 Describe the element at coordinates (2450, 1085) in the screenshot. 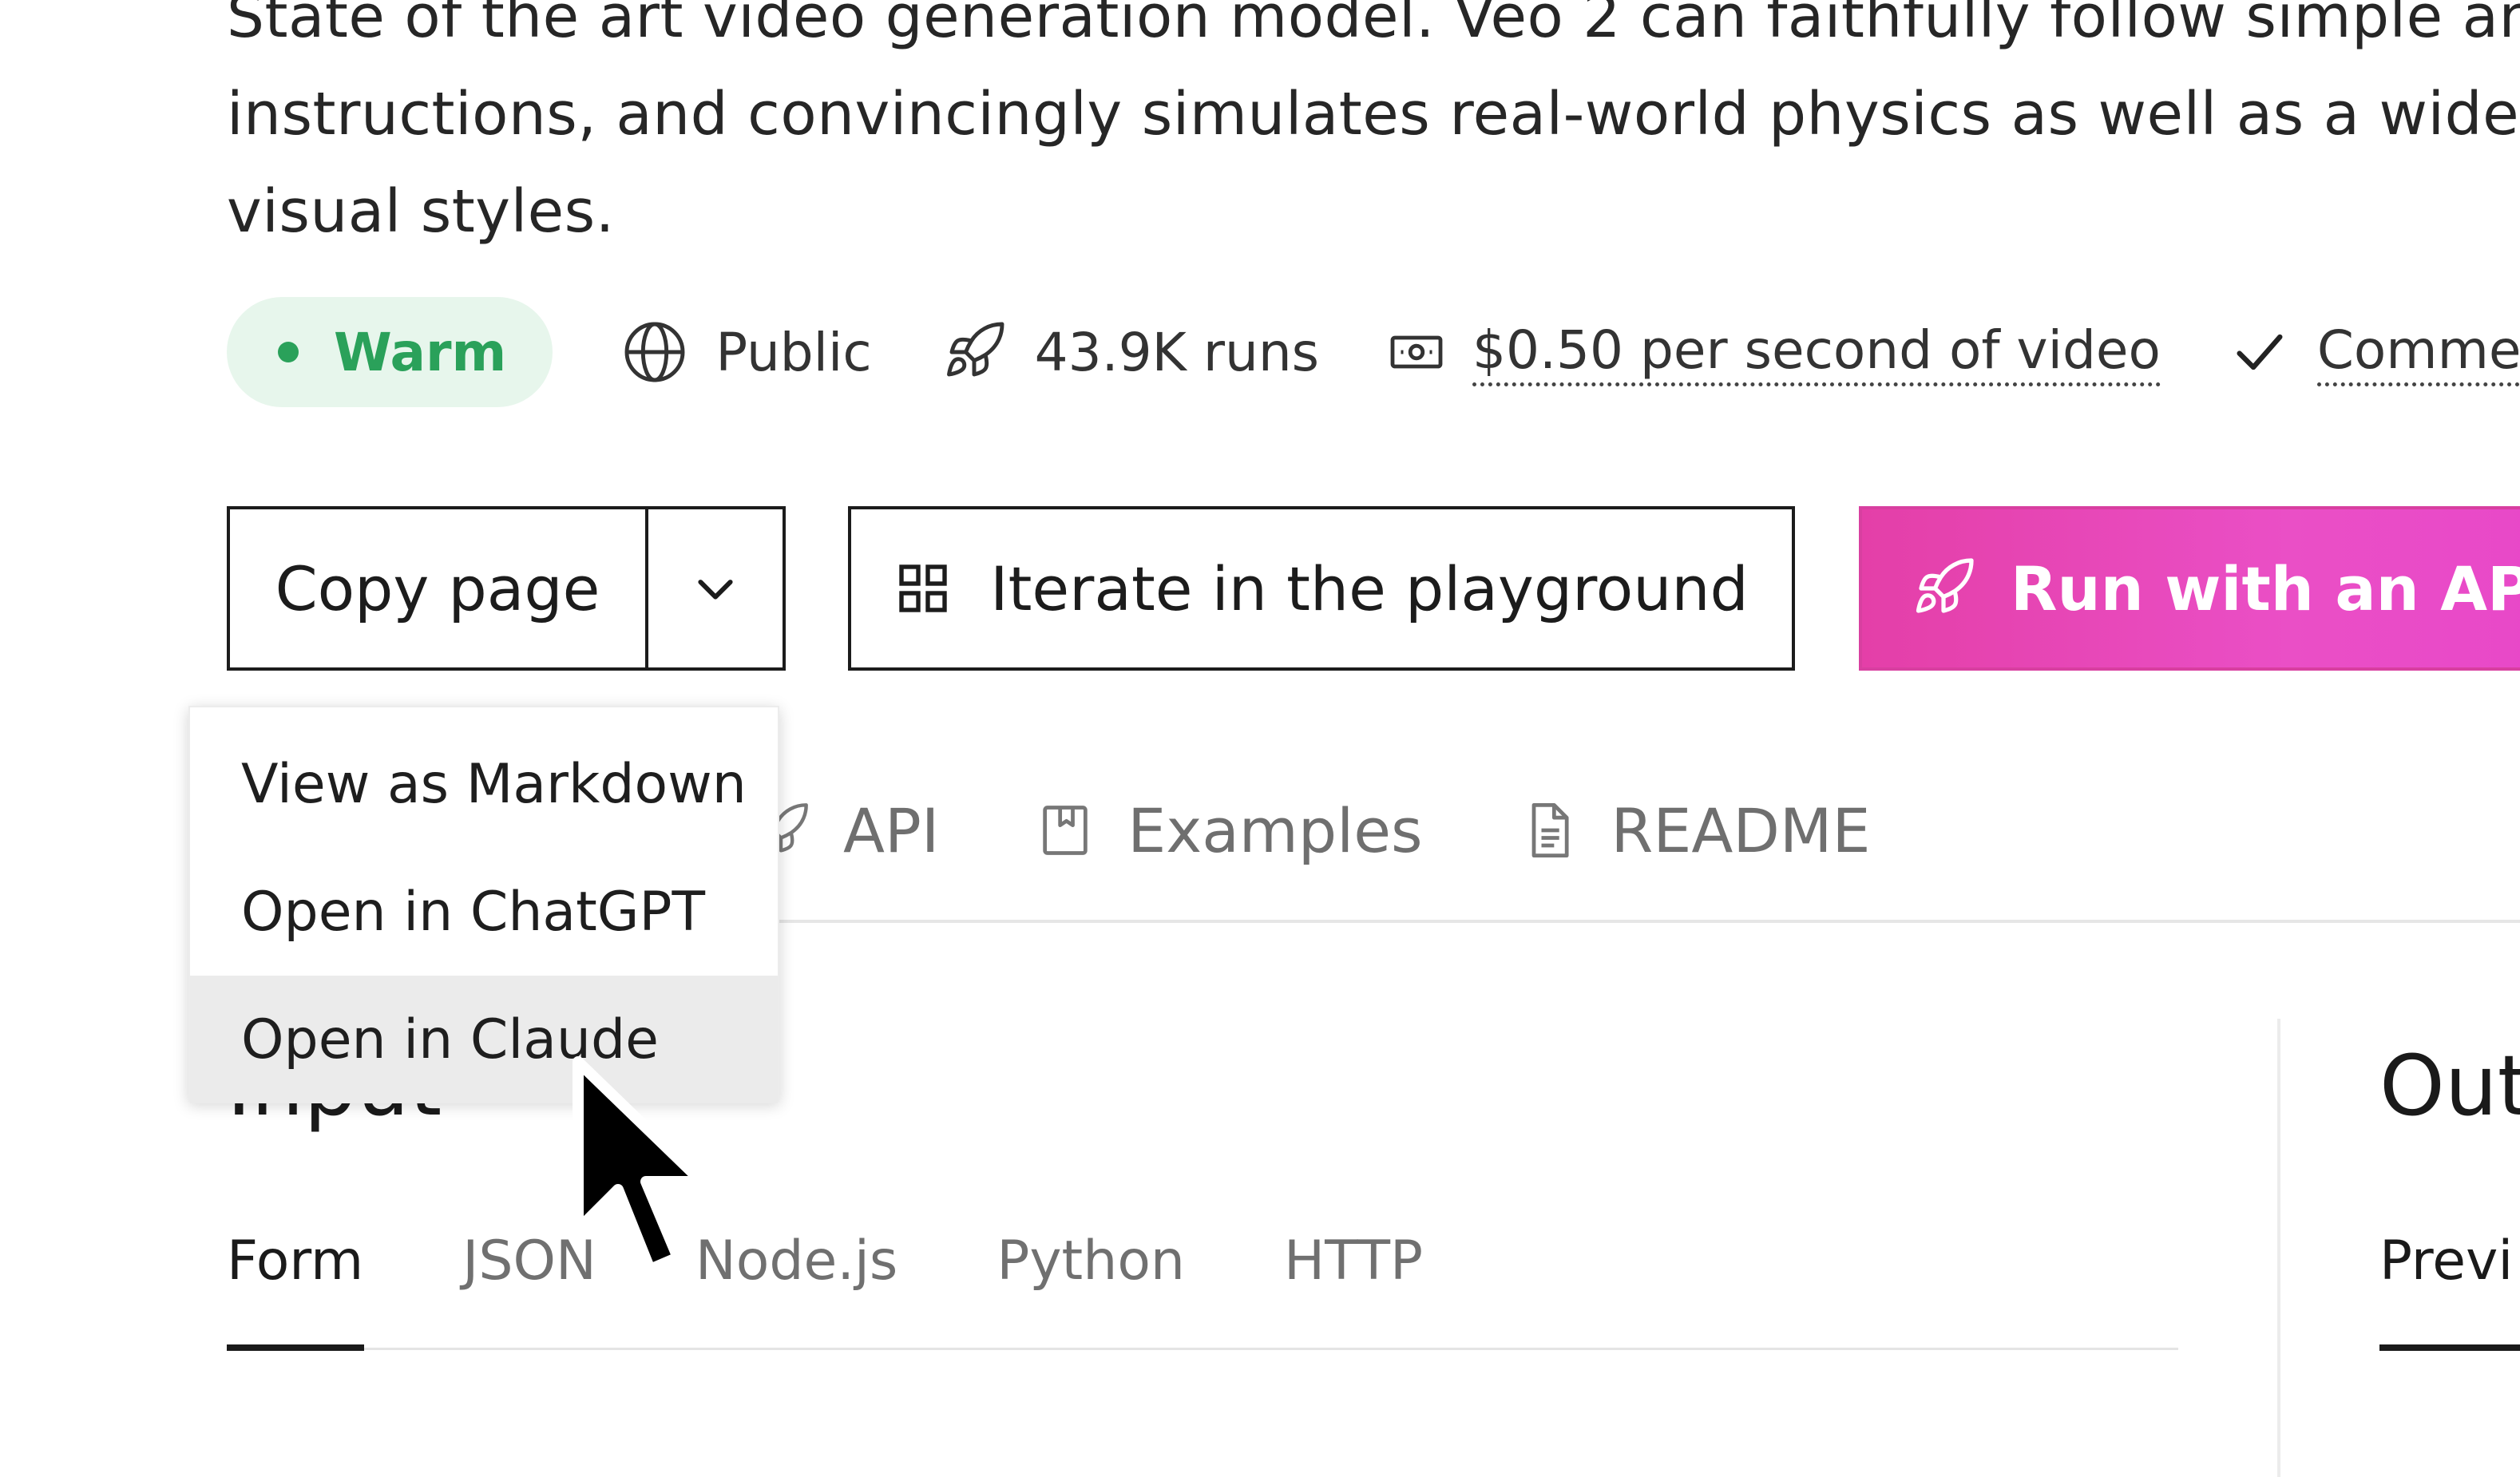

I see `output-section-title: Out` at that location.